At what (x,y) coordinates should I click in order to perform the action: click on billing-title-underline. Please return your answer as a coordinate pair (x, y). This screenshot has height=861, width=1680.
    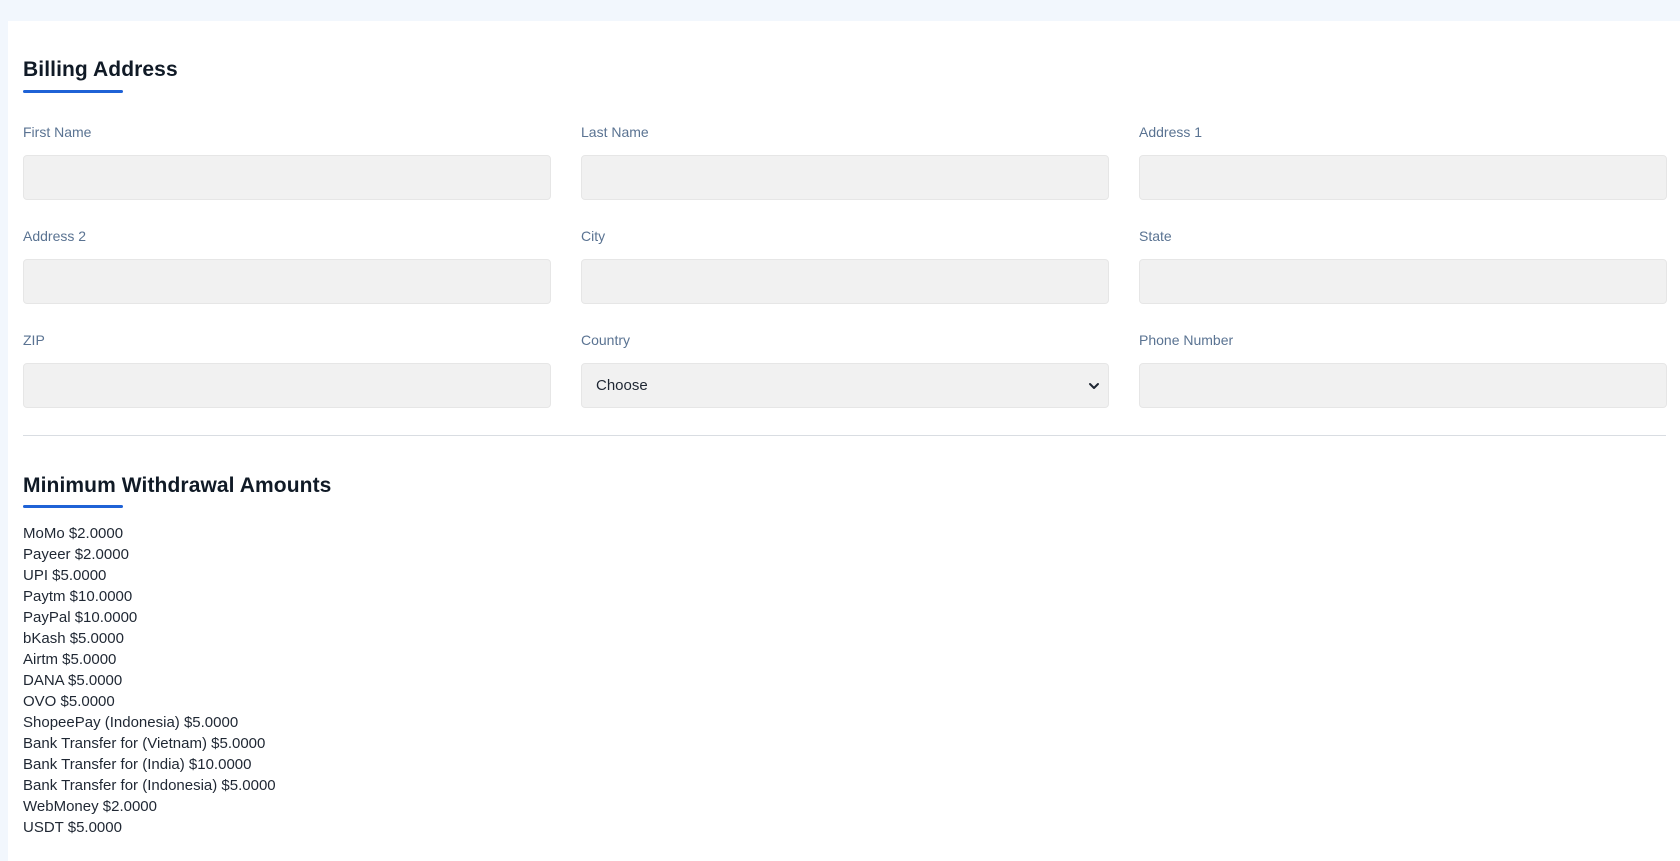
    Looking at the image, I should click on (73, 91).